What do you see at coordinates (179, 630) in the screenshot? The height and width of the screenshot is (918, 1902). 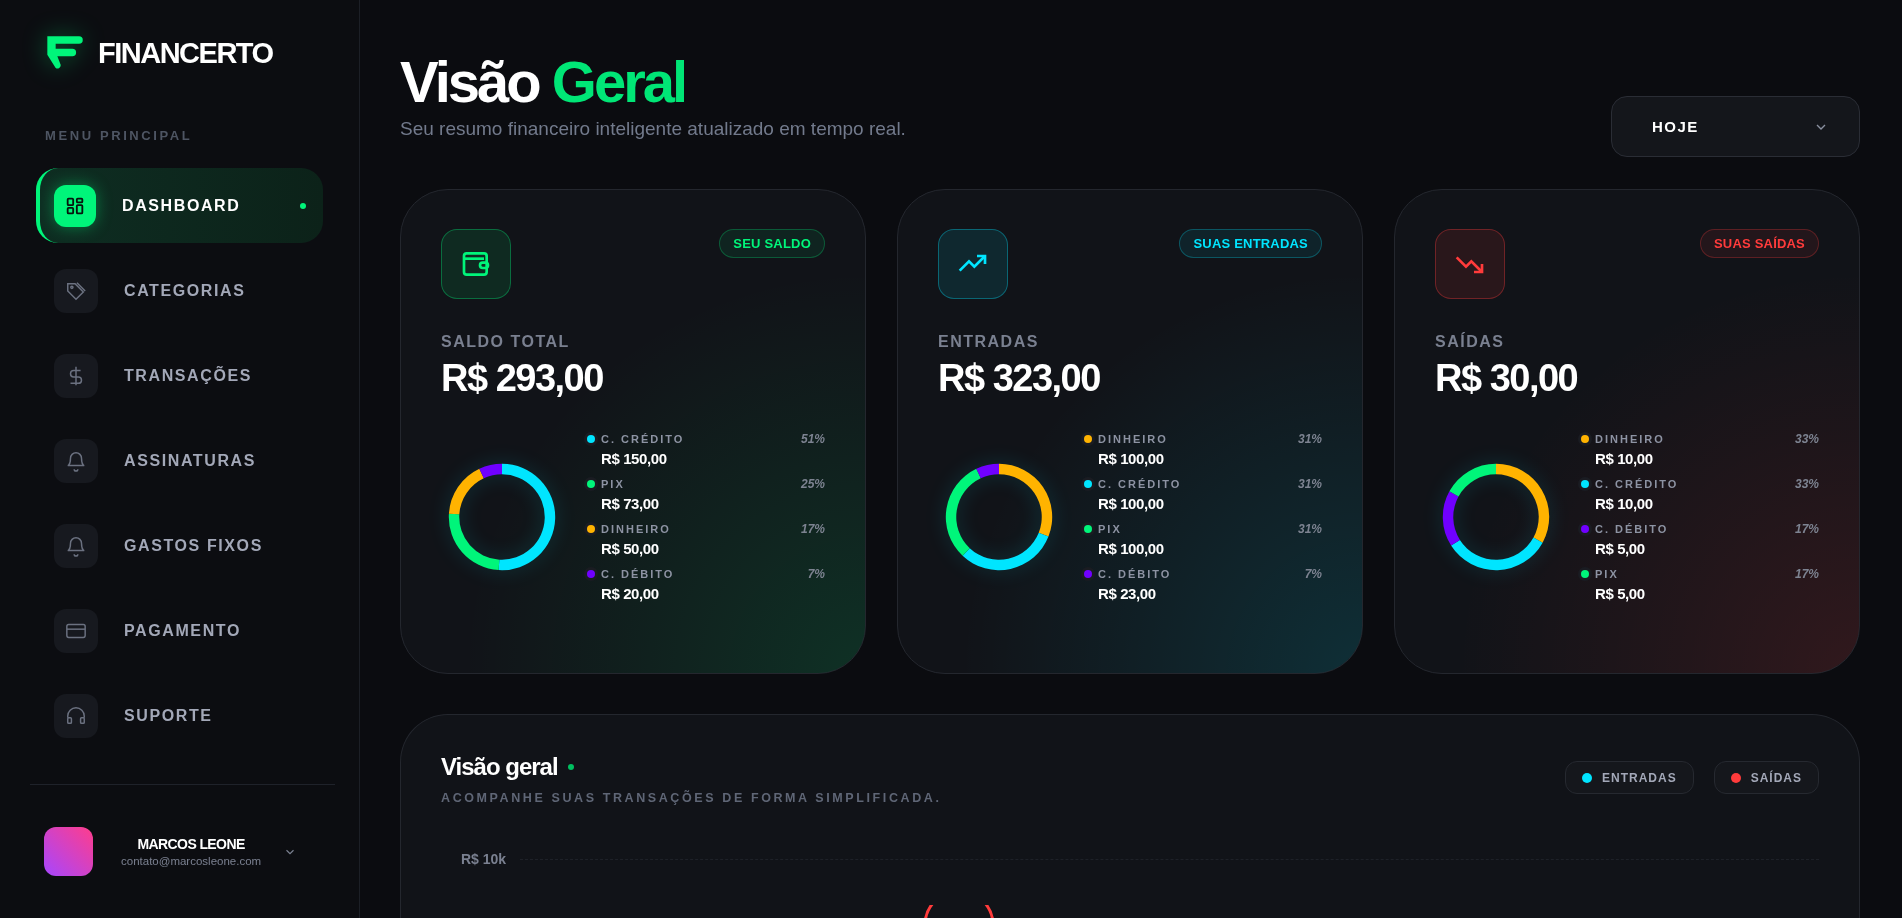 I see `nav-item: PAGAMENTO` at bounding box center [179, 630].